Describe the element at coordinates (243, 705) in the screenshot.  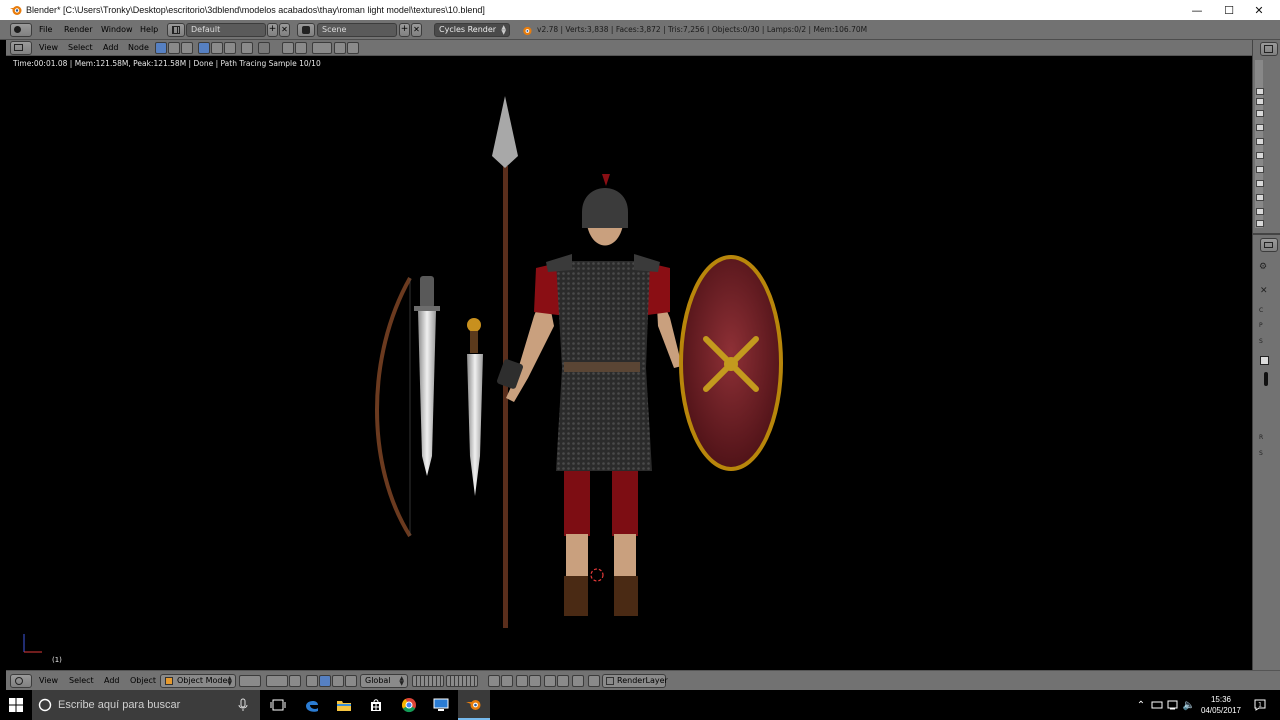
I see `microphone-icon` at that location.